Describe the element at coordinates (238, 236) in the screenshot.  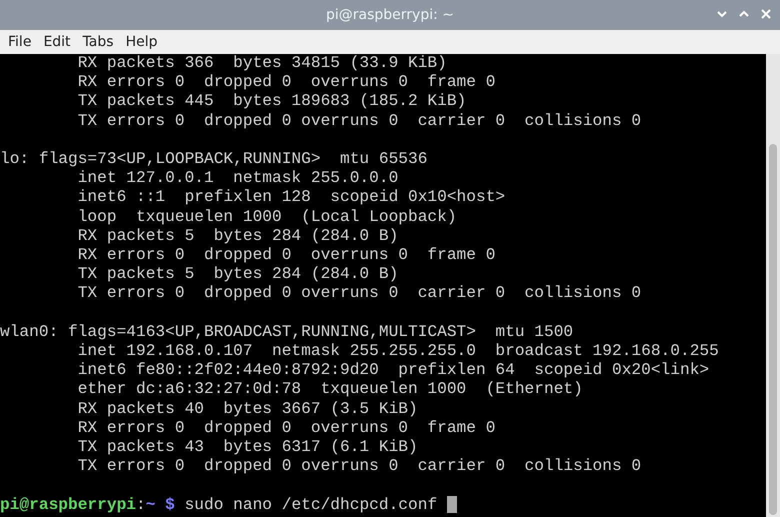
I see `terminal-line: RX packets 5 bytes 284 (284.0 B)` at that location.